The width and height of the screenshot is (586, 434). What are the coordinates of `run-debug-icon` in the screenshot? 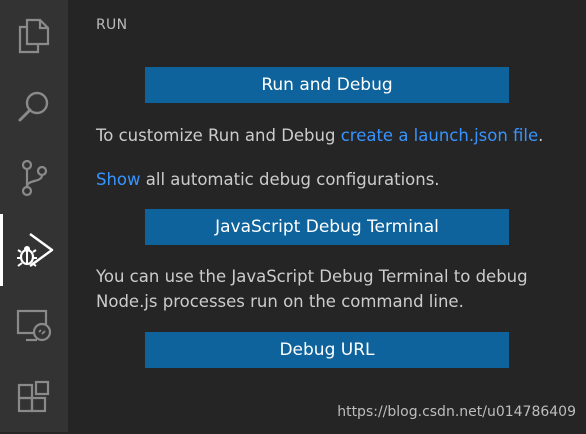 It's located at (34, 250).